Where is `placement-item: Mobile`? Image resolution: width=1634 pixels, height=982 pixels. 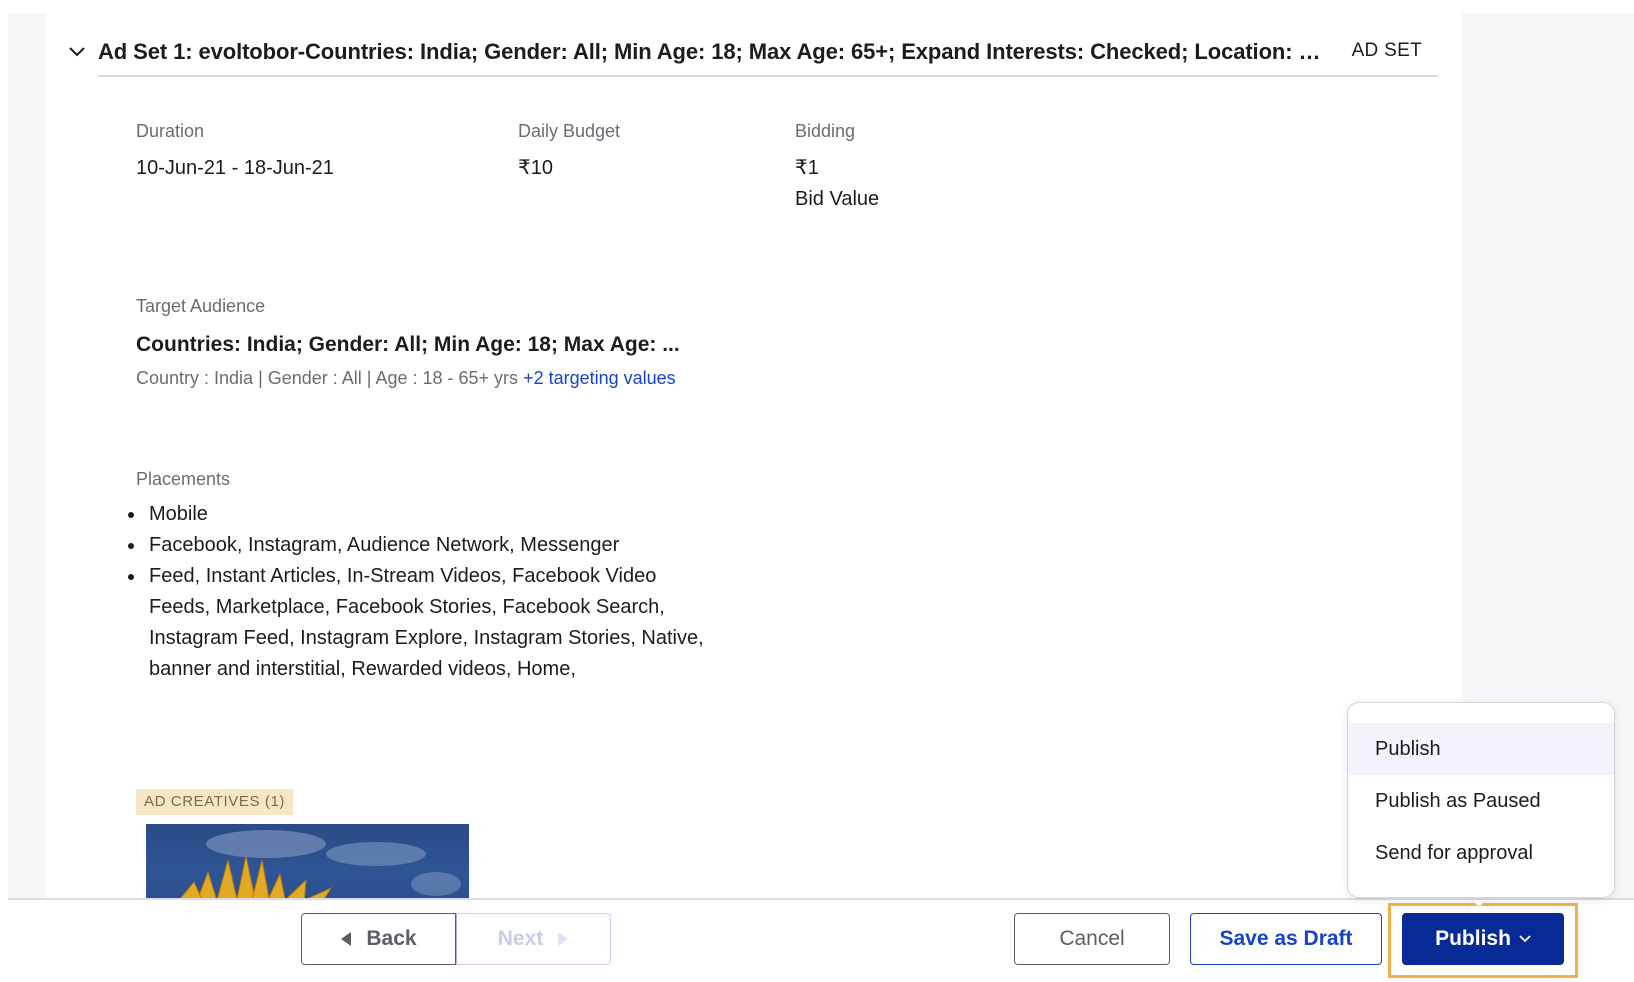
placement-item: Mobile is located at coordinates (418, 514).